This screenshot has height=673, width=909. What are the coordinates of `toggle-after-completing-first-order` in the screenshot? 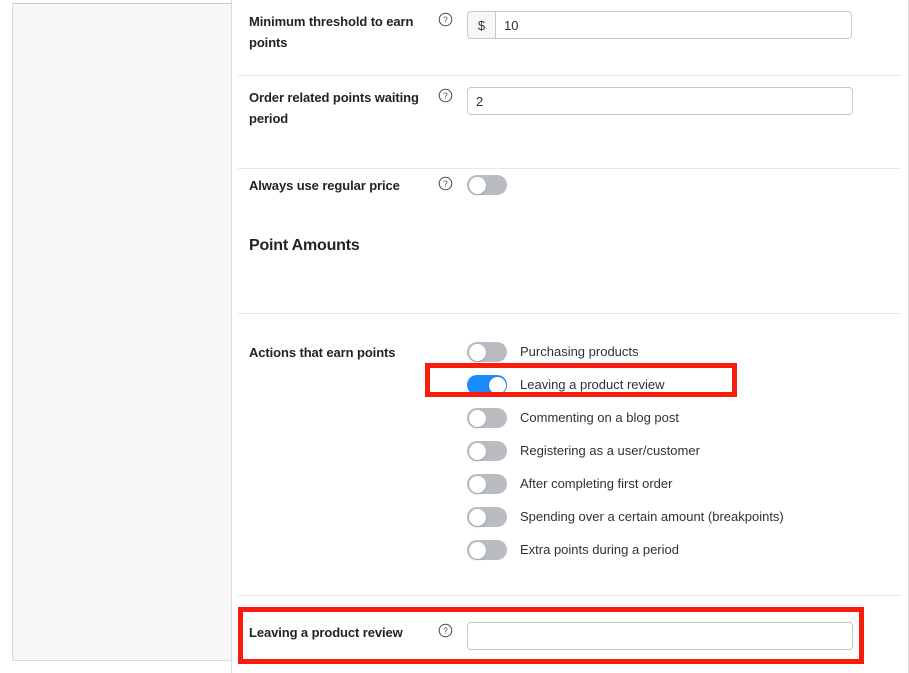 It's located at (487, 484).